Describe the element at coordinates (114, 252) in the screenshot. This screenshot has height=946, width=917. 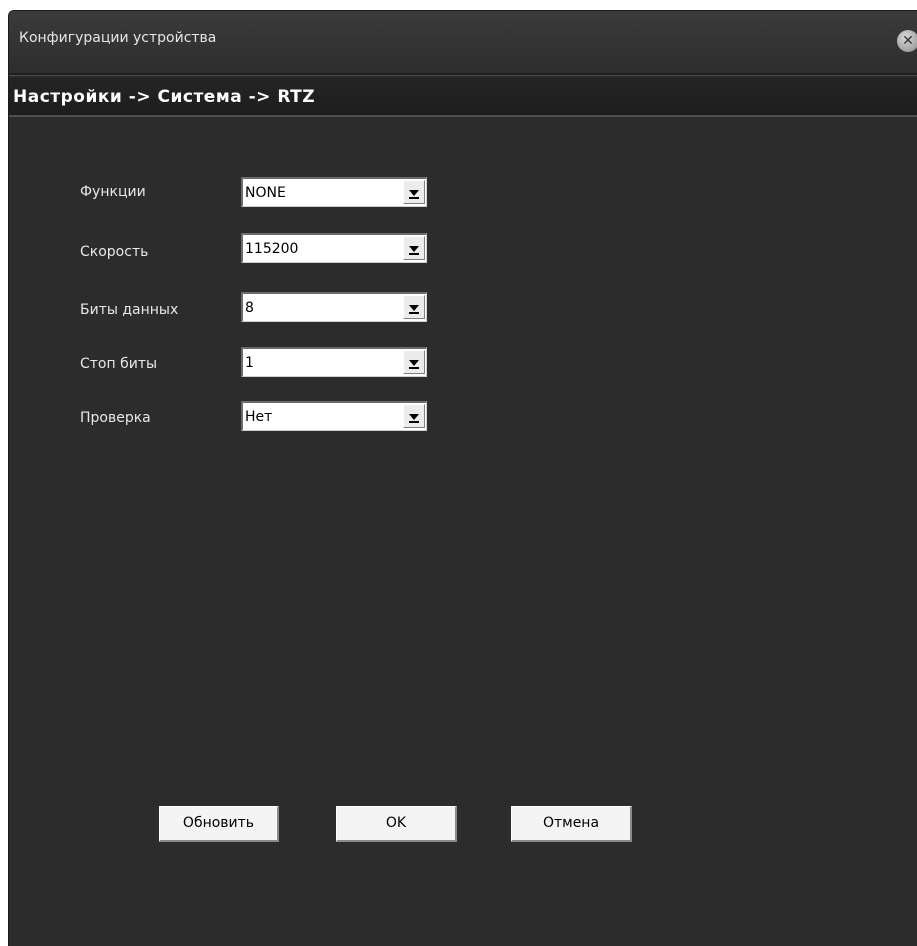
I see `speed-label: Скорость` at that location.